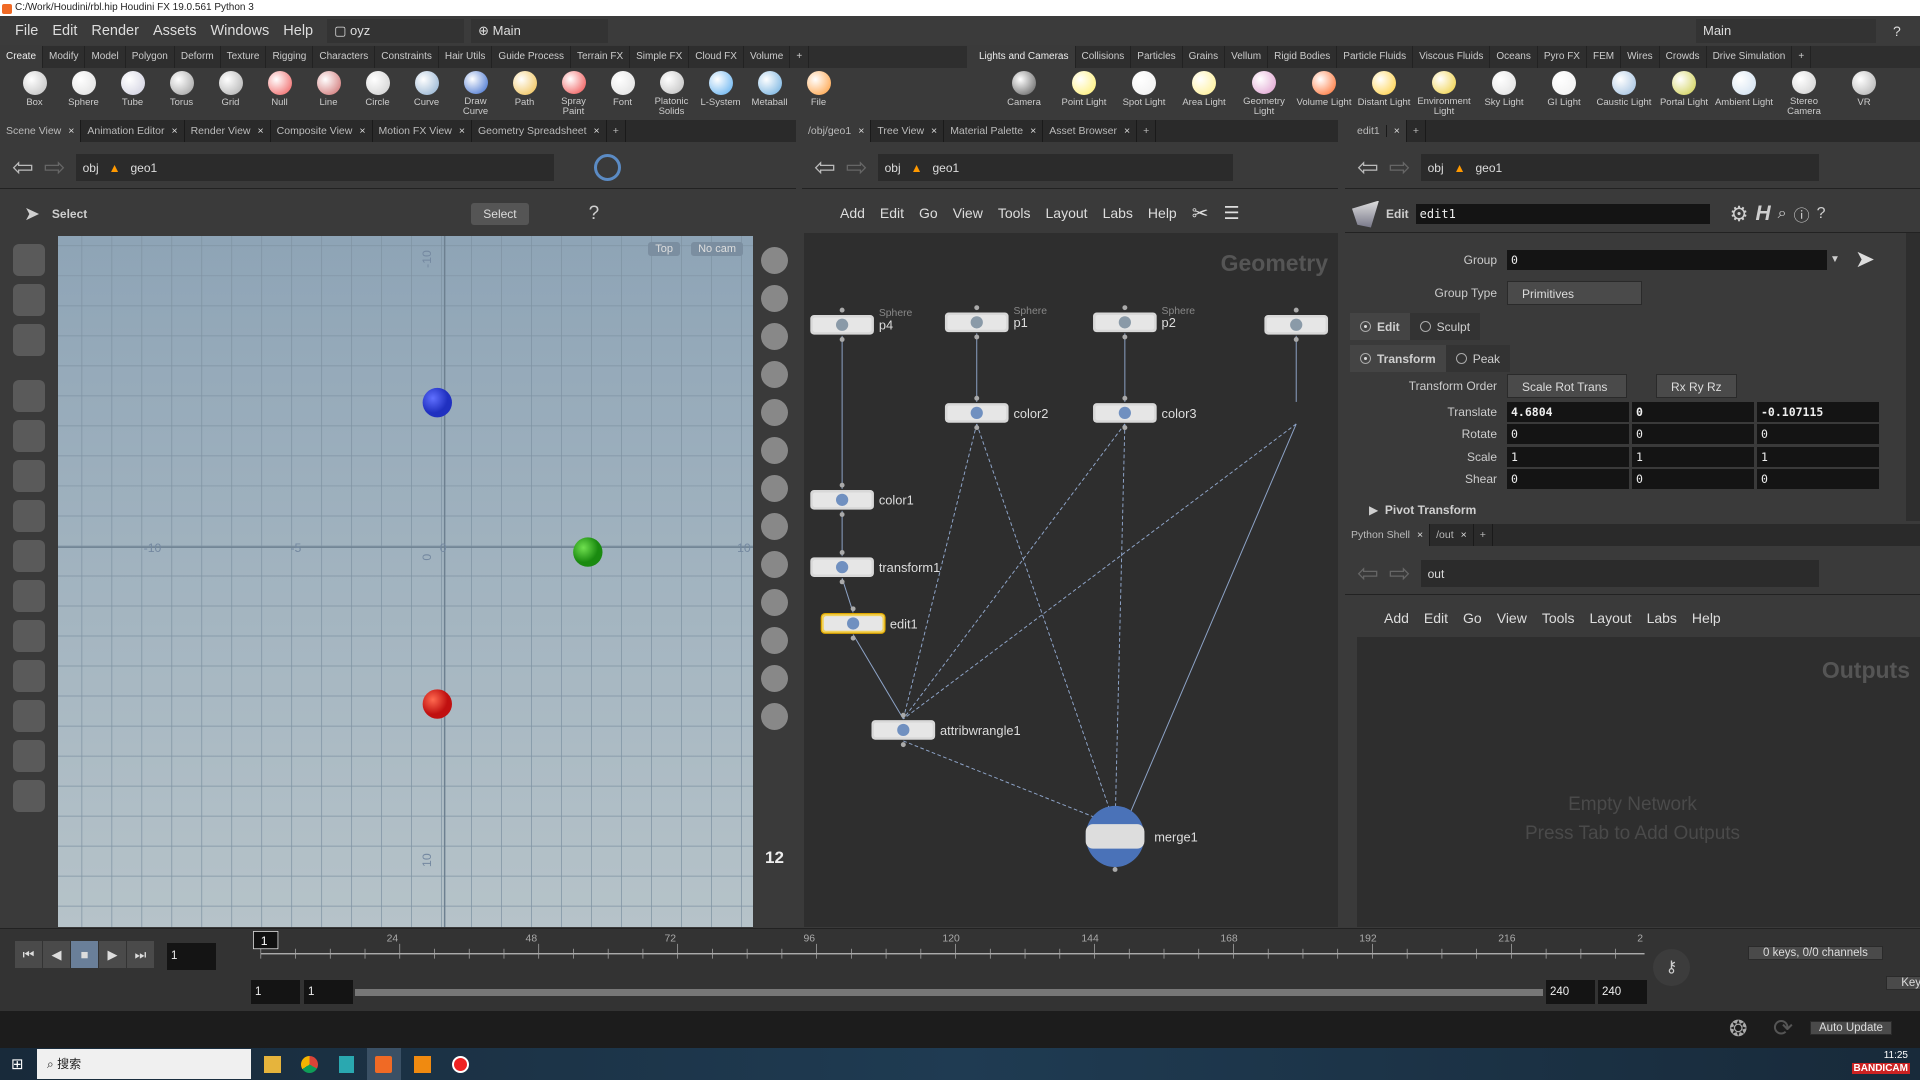 The height and width of the screenshot is (1080, 1920). Describe the element at coordinates (26, 31) in the screenshot. I see `menu-file: File` at that location.